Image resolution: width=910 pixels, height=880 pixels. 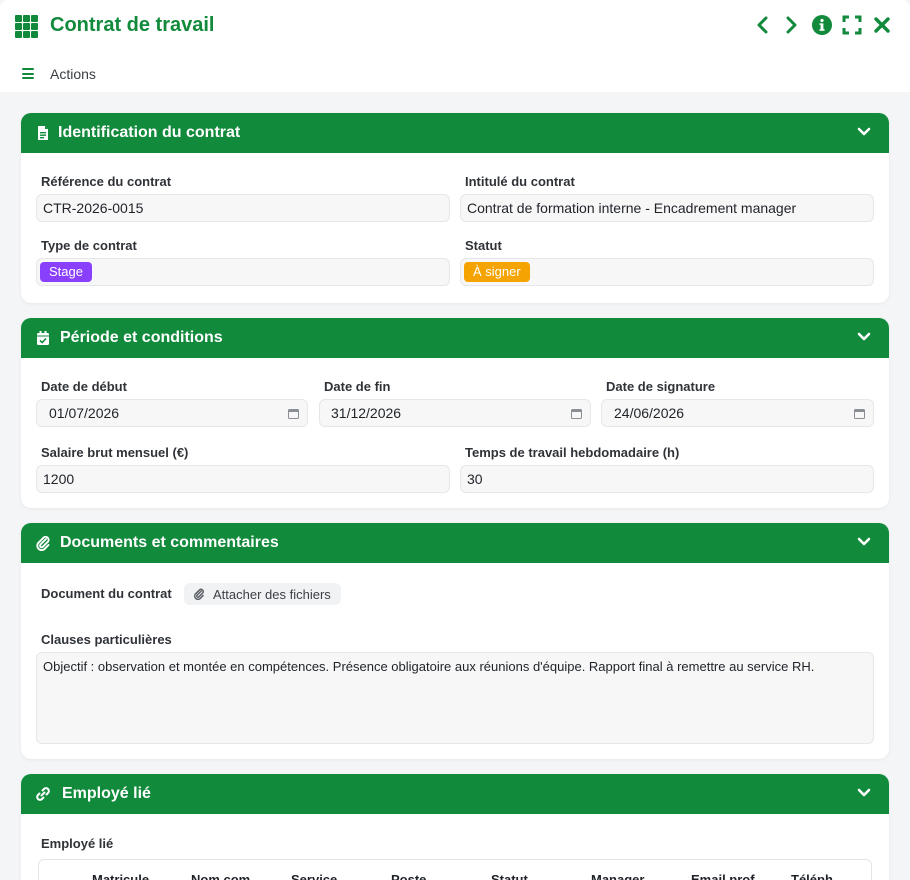 I want to click on date-debut-label: Date de début, so click(x=84, y=386).